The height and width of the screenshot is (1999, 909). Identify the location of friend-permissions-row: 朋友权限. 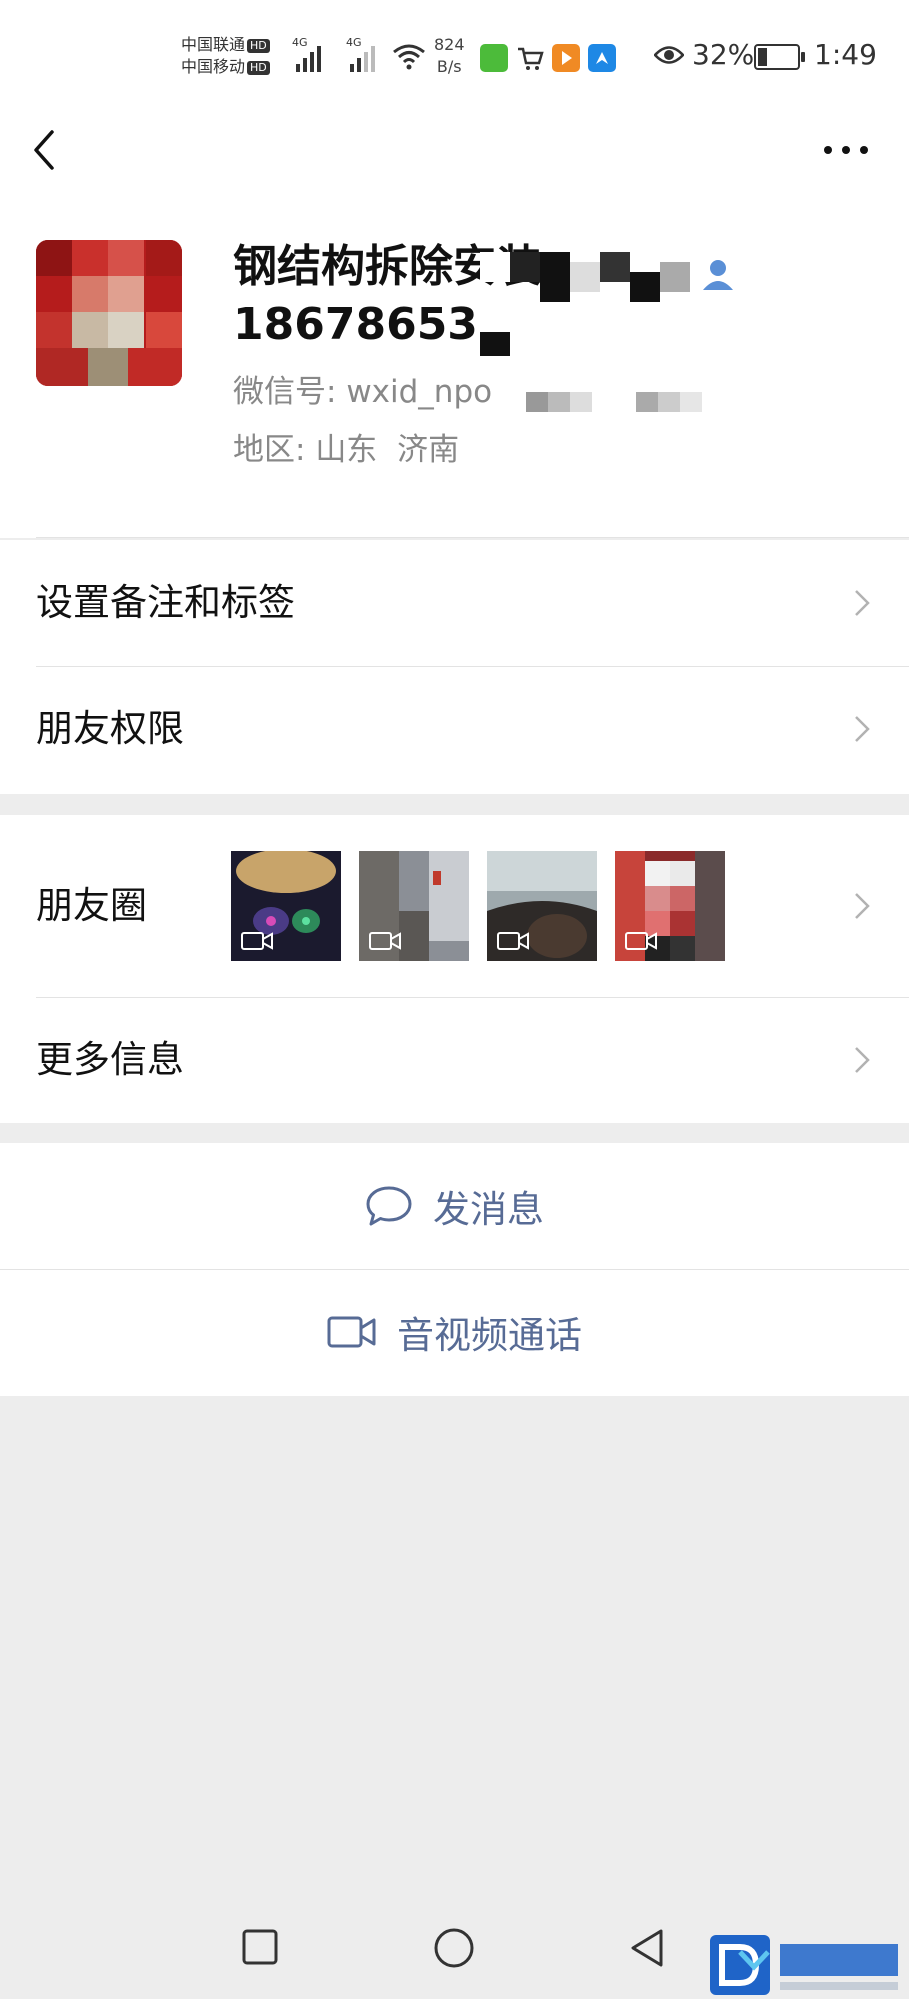
(454, 729).